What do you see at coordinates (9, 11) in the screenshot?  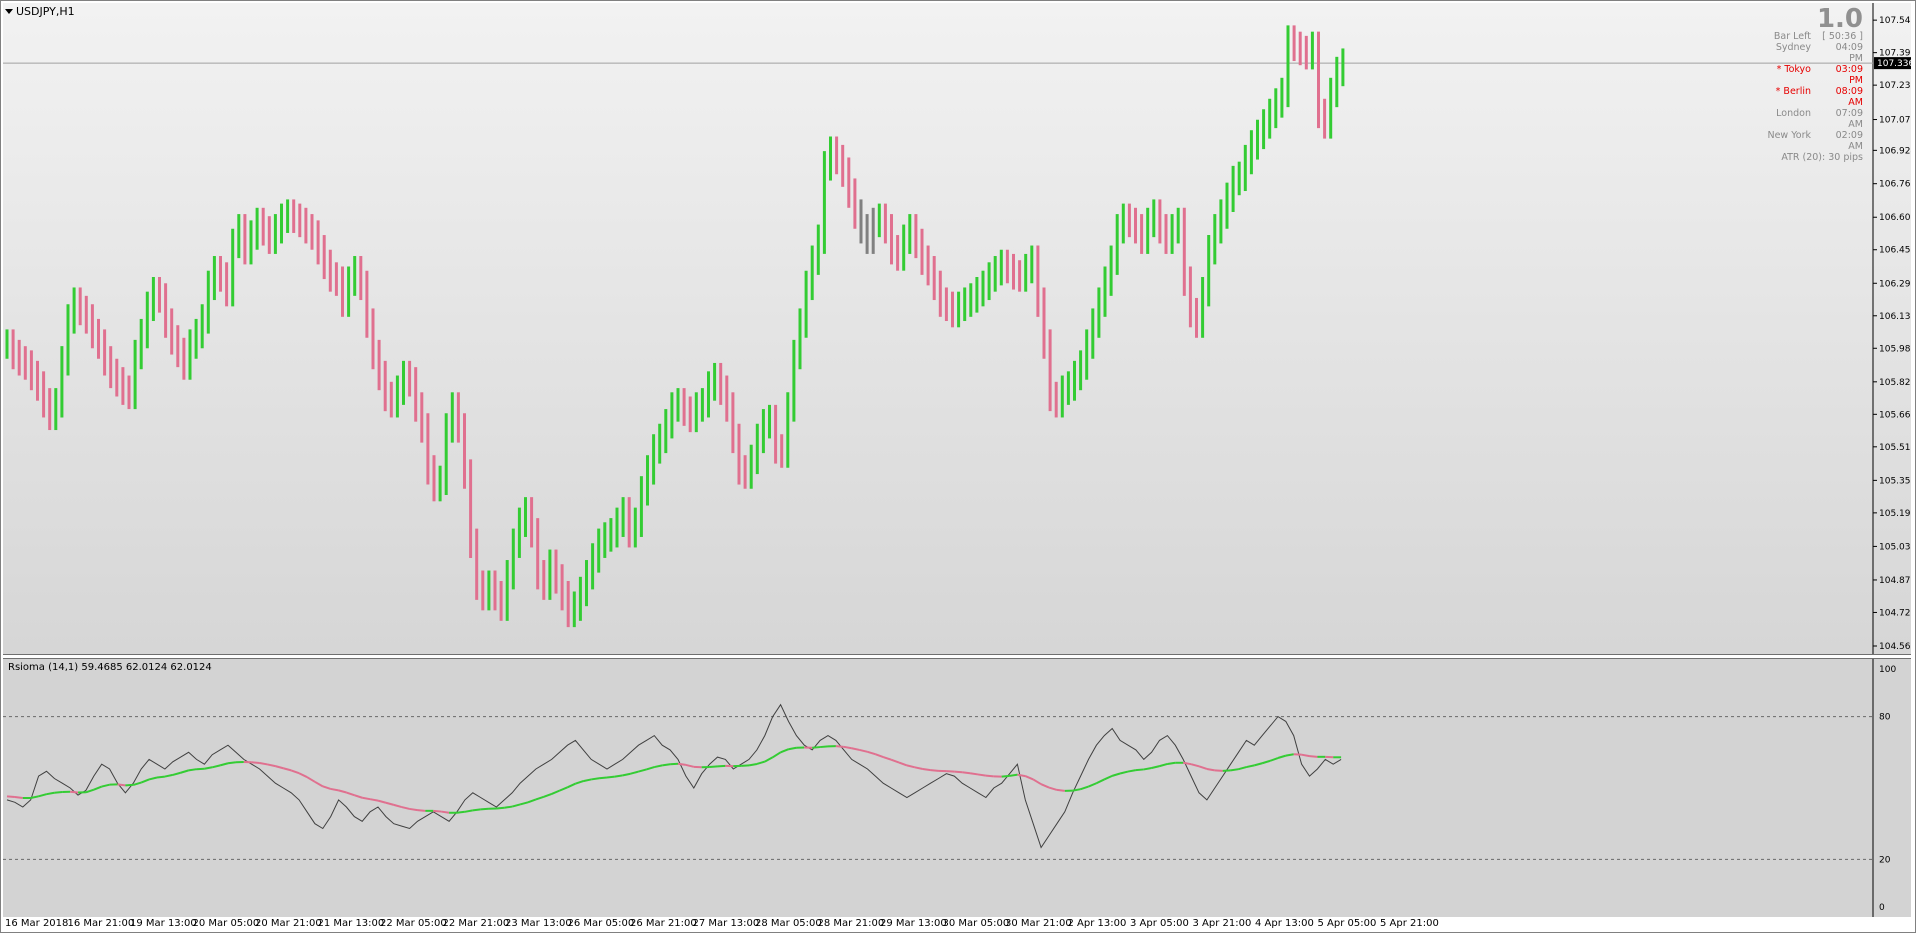 I see `dropdown-arrow-icon` at bounding box center [9, 11].